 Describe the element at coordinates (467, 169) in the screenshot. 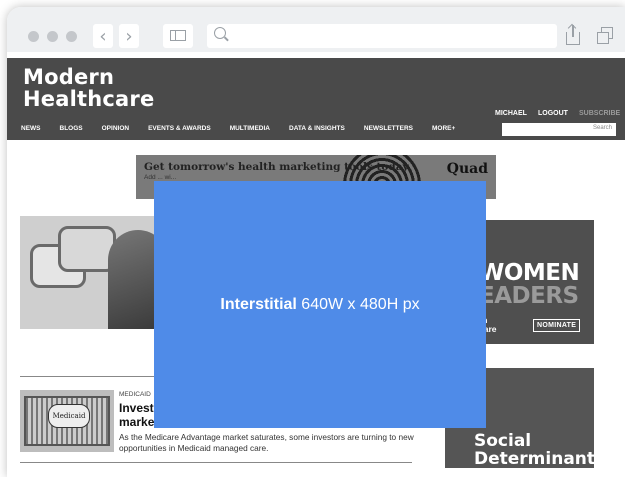

I see `banner-ad-brand: Quad` at that location.